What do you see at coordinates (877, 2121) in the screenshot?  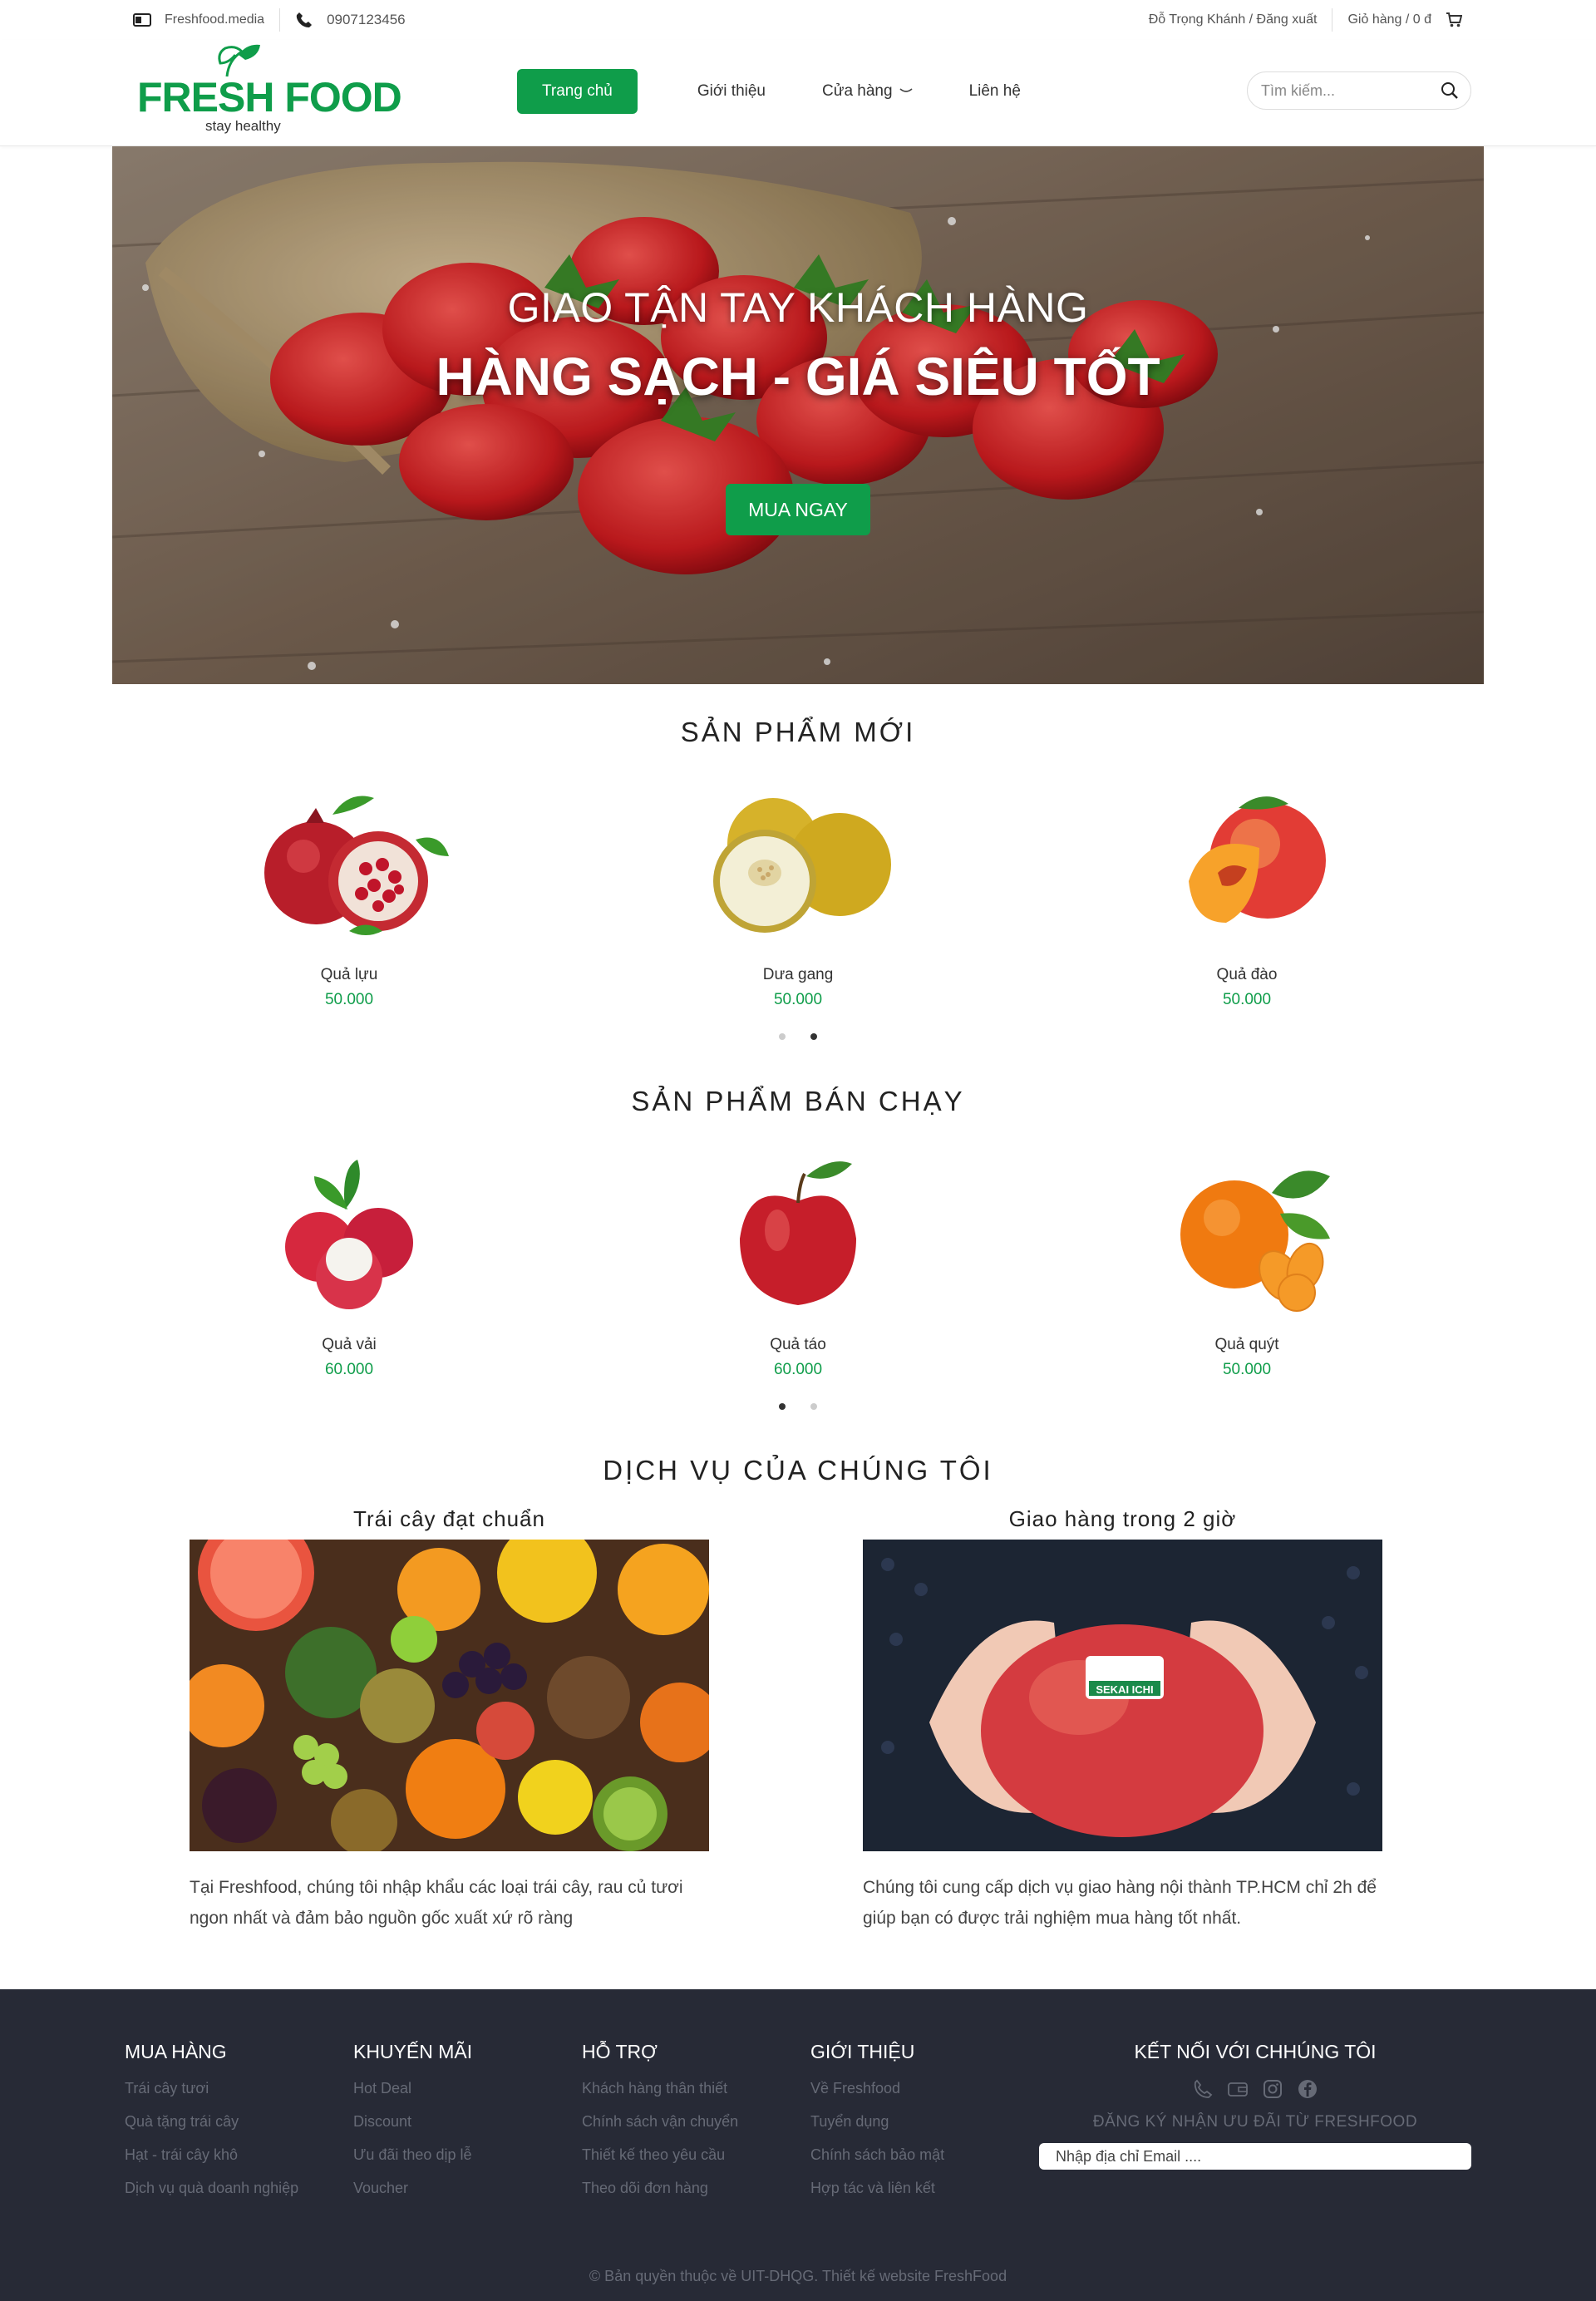 I see `footer-link: Tuyển dụng` at bounding box center [877, 2121].